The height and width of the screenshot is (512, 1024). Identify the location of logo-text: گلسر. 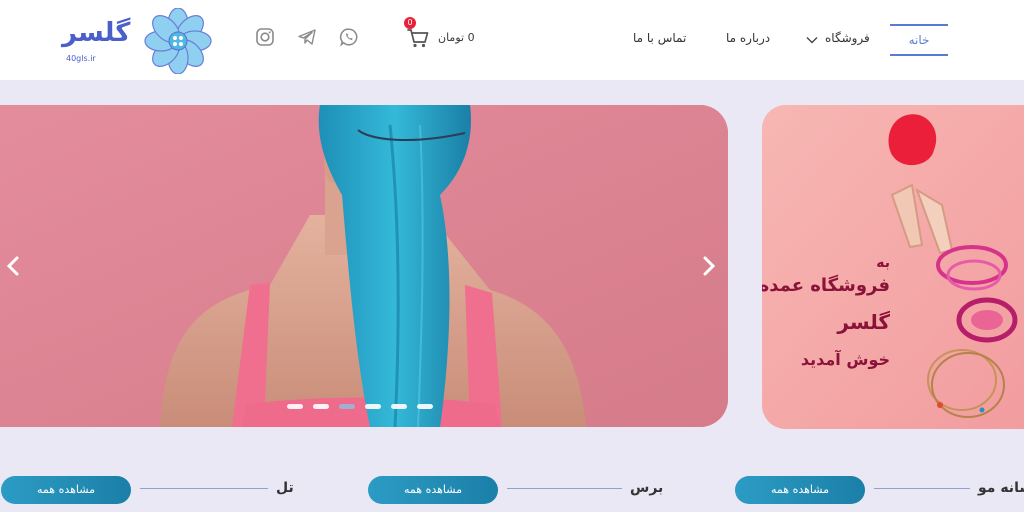
(96, 33).